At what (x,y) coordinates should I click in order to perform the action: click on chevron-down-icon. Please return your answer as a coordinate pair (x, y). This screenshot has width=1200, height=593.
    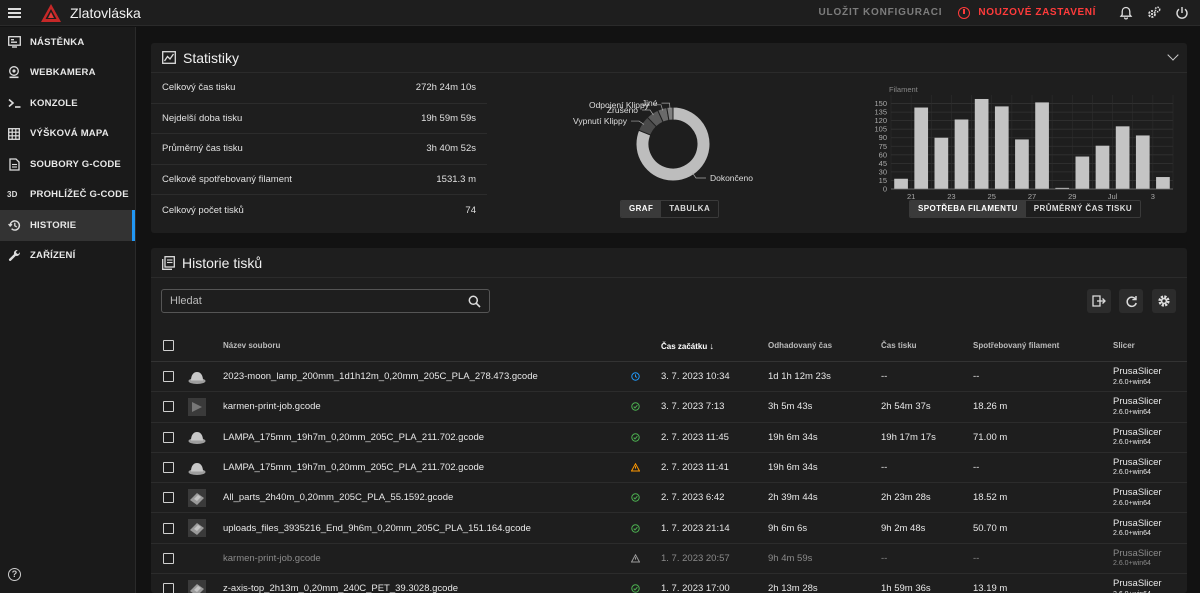
    Looking at the image, I should click on (1173, 55).